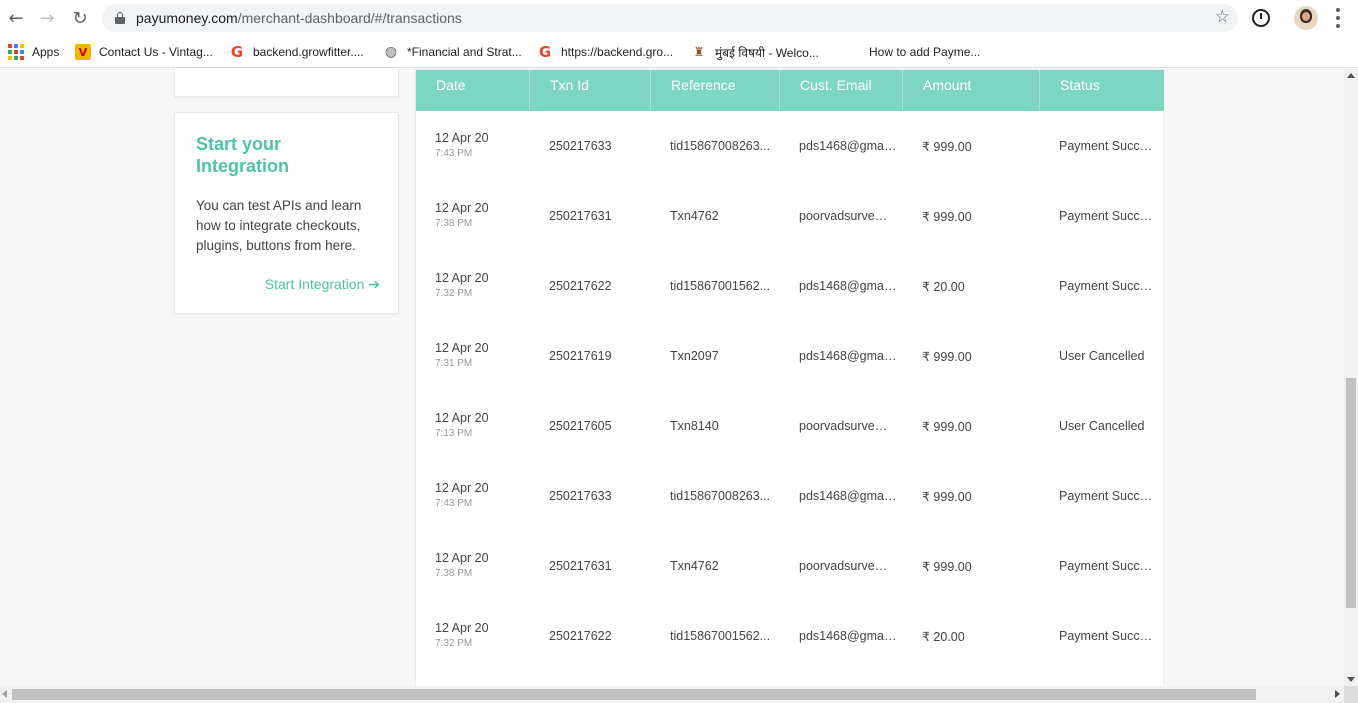 This screenshot has height=703, width=1358. I want to click on profile-avatar, so click(1306, 18).